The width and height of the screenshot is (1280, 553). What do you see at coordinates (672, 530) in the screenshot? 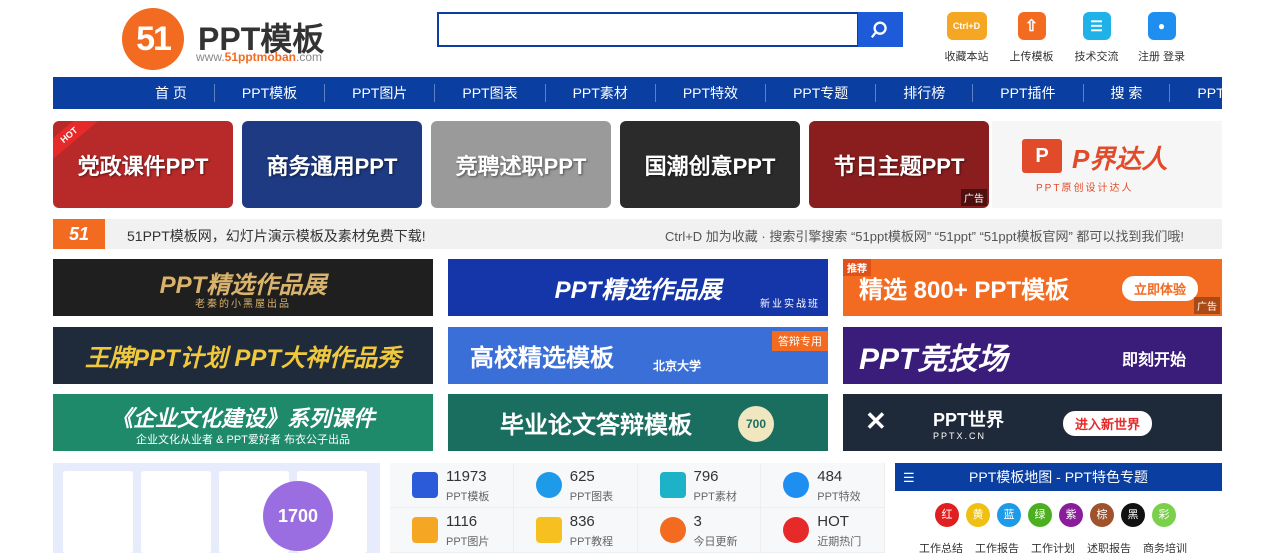
I see `refresh-icon` at bounding box center [672, 530].